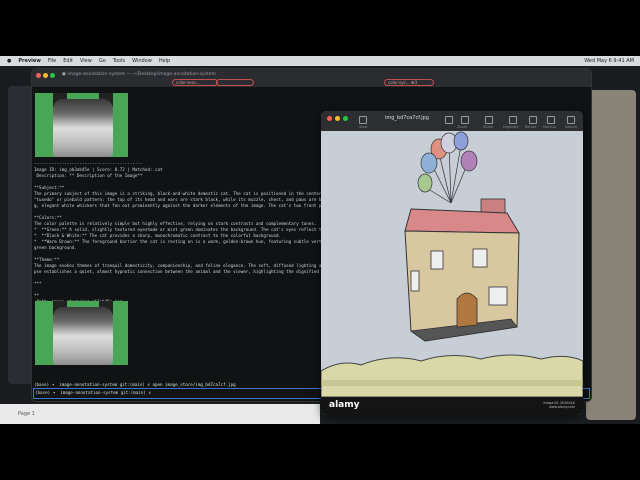 This screenshot has height=480, width=640. Describe the element at coordinates (9, 61) in the screenshot. I see `apple-icon: ●` at that location.